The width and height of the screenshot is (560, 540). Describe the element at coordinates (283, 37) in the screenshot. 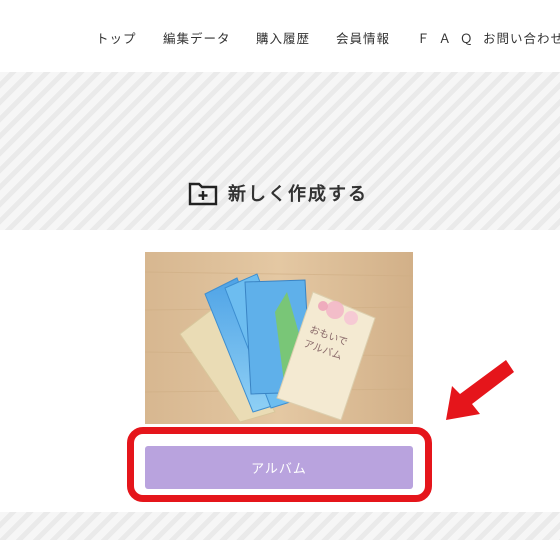

I see `nav-item-purchase-history: 購入履歴` at that location.